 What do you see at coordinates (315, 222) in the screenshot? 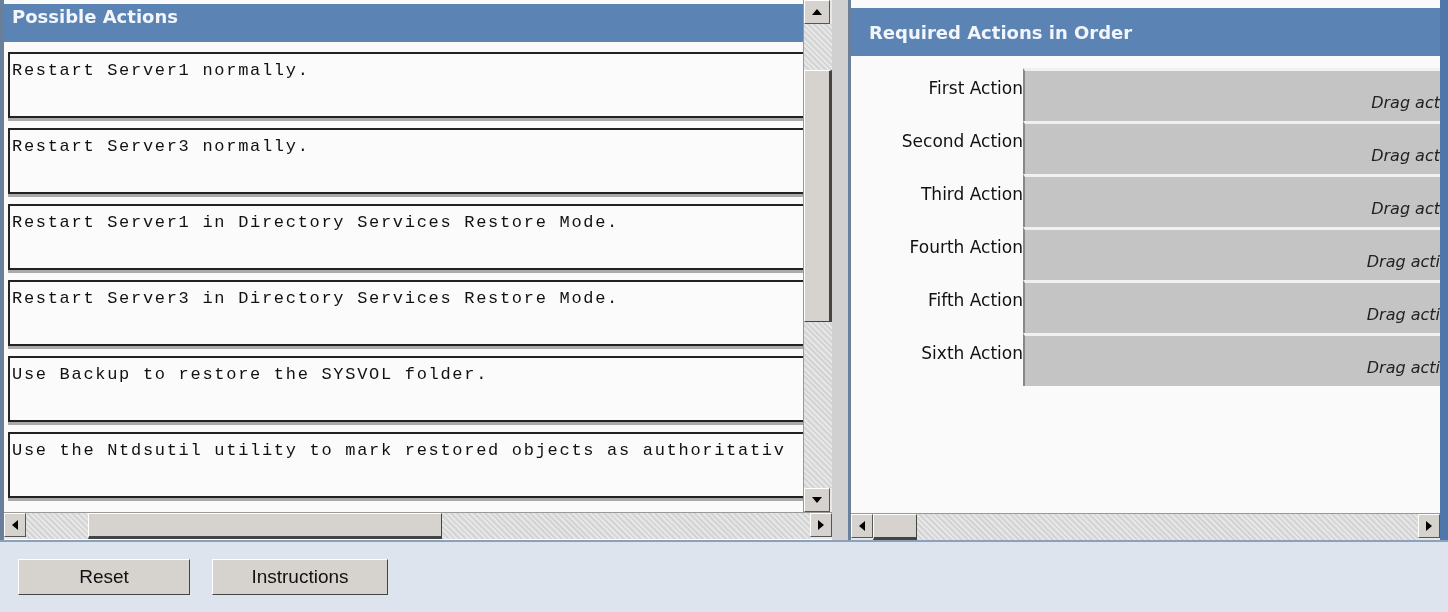
I see `action-text: Restart Server1 in Directory Services Restore Mode.` at bounding box center [315, 222].